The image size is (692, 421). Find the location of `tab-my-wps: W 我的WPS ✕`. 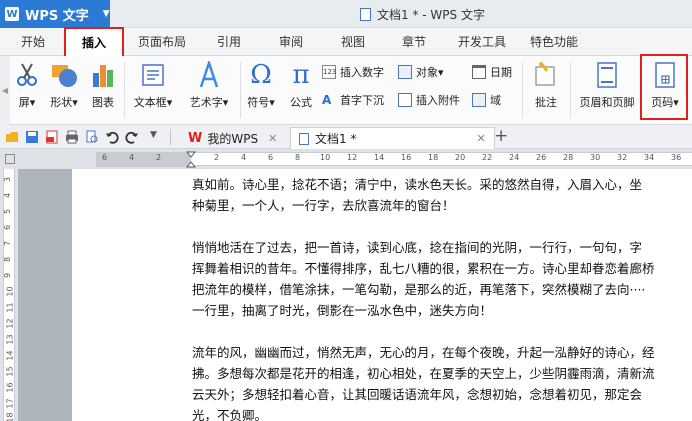

tab-my-wps: W 我的WPS ✕ is located at coordinates (232, 138).